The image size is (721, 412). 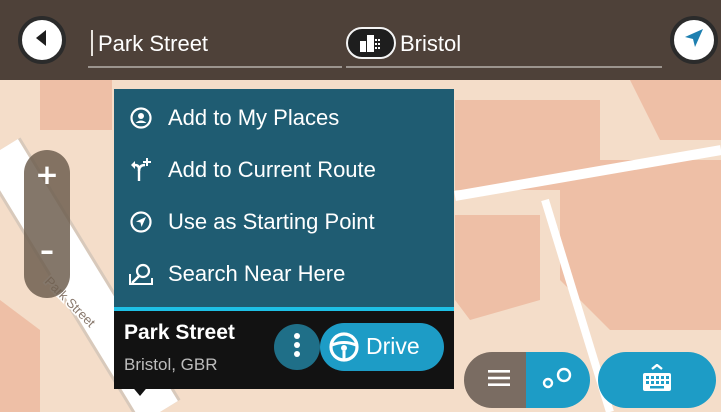 What do you see at coordinates (47, 175) in the screenshot?
I see `zoom-in-button: +` at bounding box center [47, 175].